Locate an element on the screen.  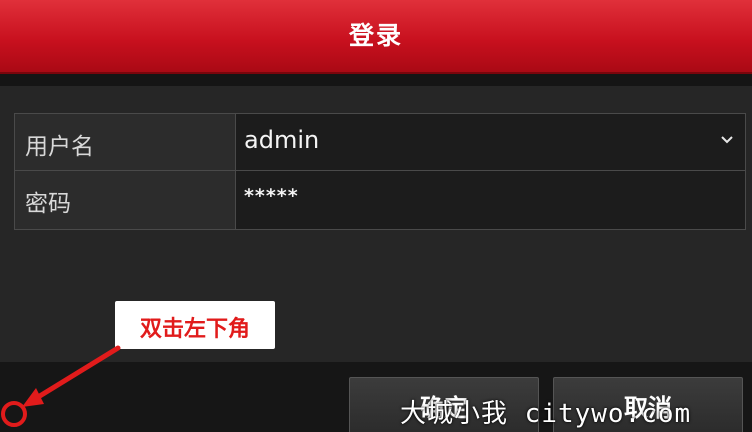
watermark: 大城小我 citywo.com is located at coordinates (546, 414).